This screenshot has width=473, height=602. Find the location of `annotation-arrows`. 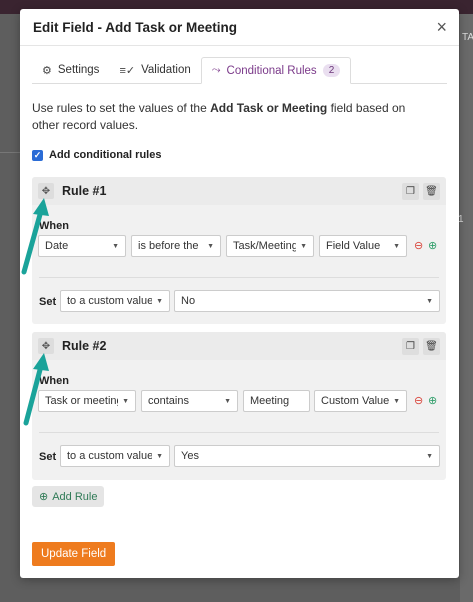

annotation-arrows is located at coordinates (35, 312).